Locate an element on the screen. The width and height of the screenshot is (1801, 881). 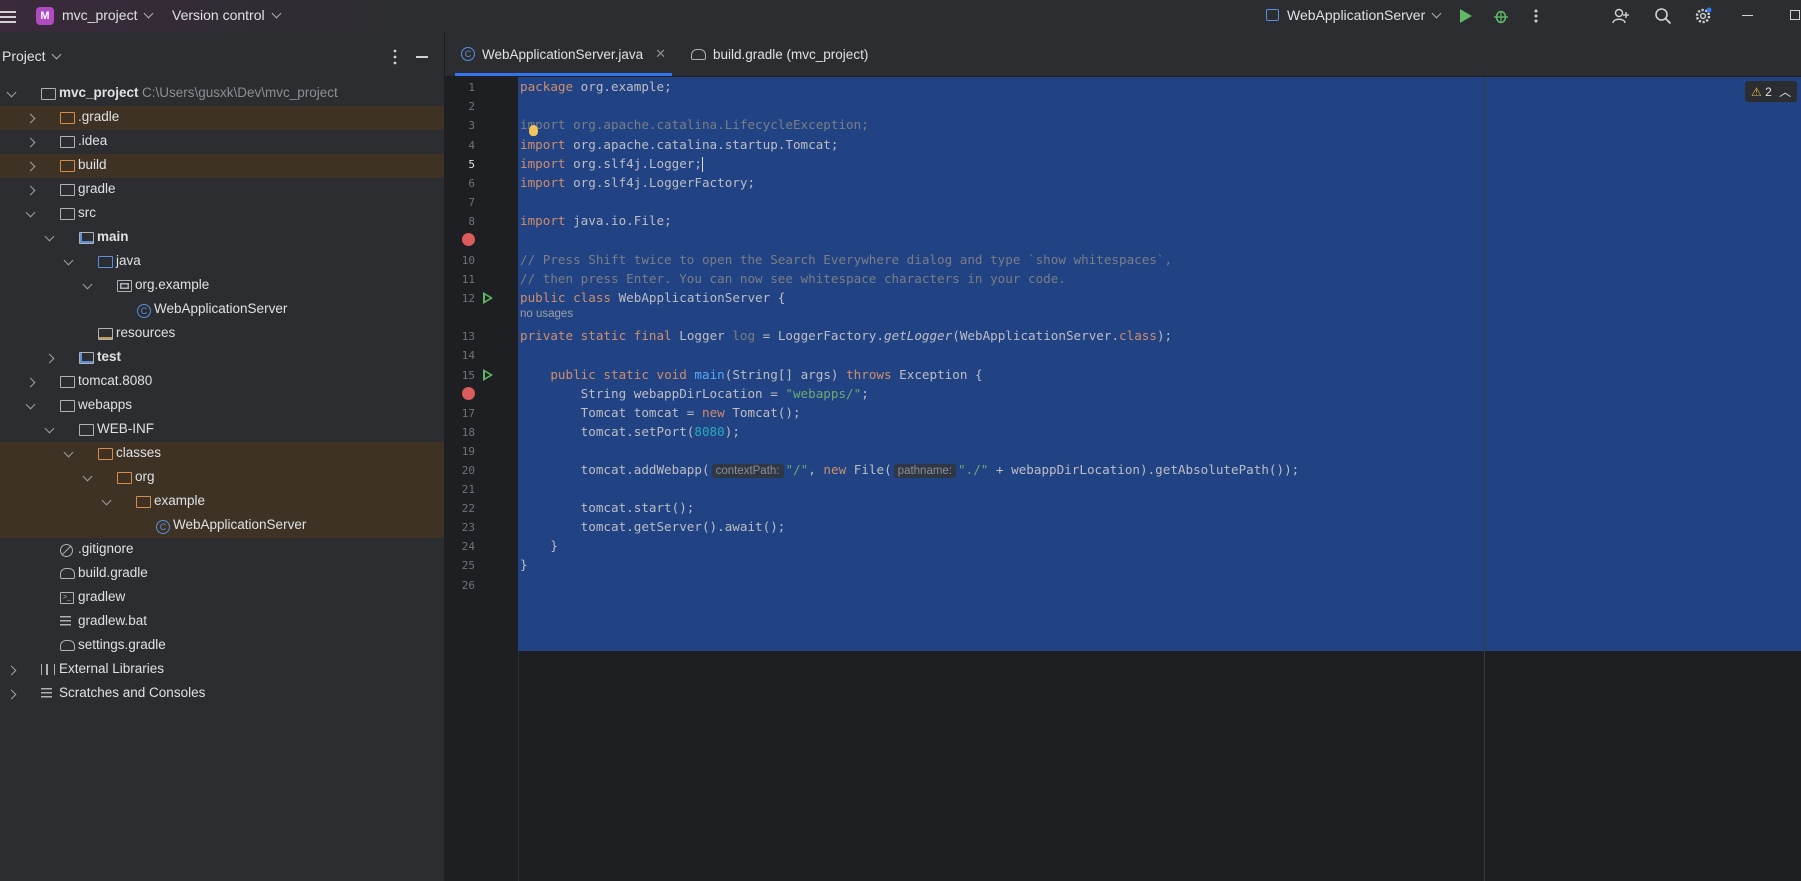
line-number: 21 is located at coordinates (460, 489).